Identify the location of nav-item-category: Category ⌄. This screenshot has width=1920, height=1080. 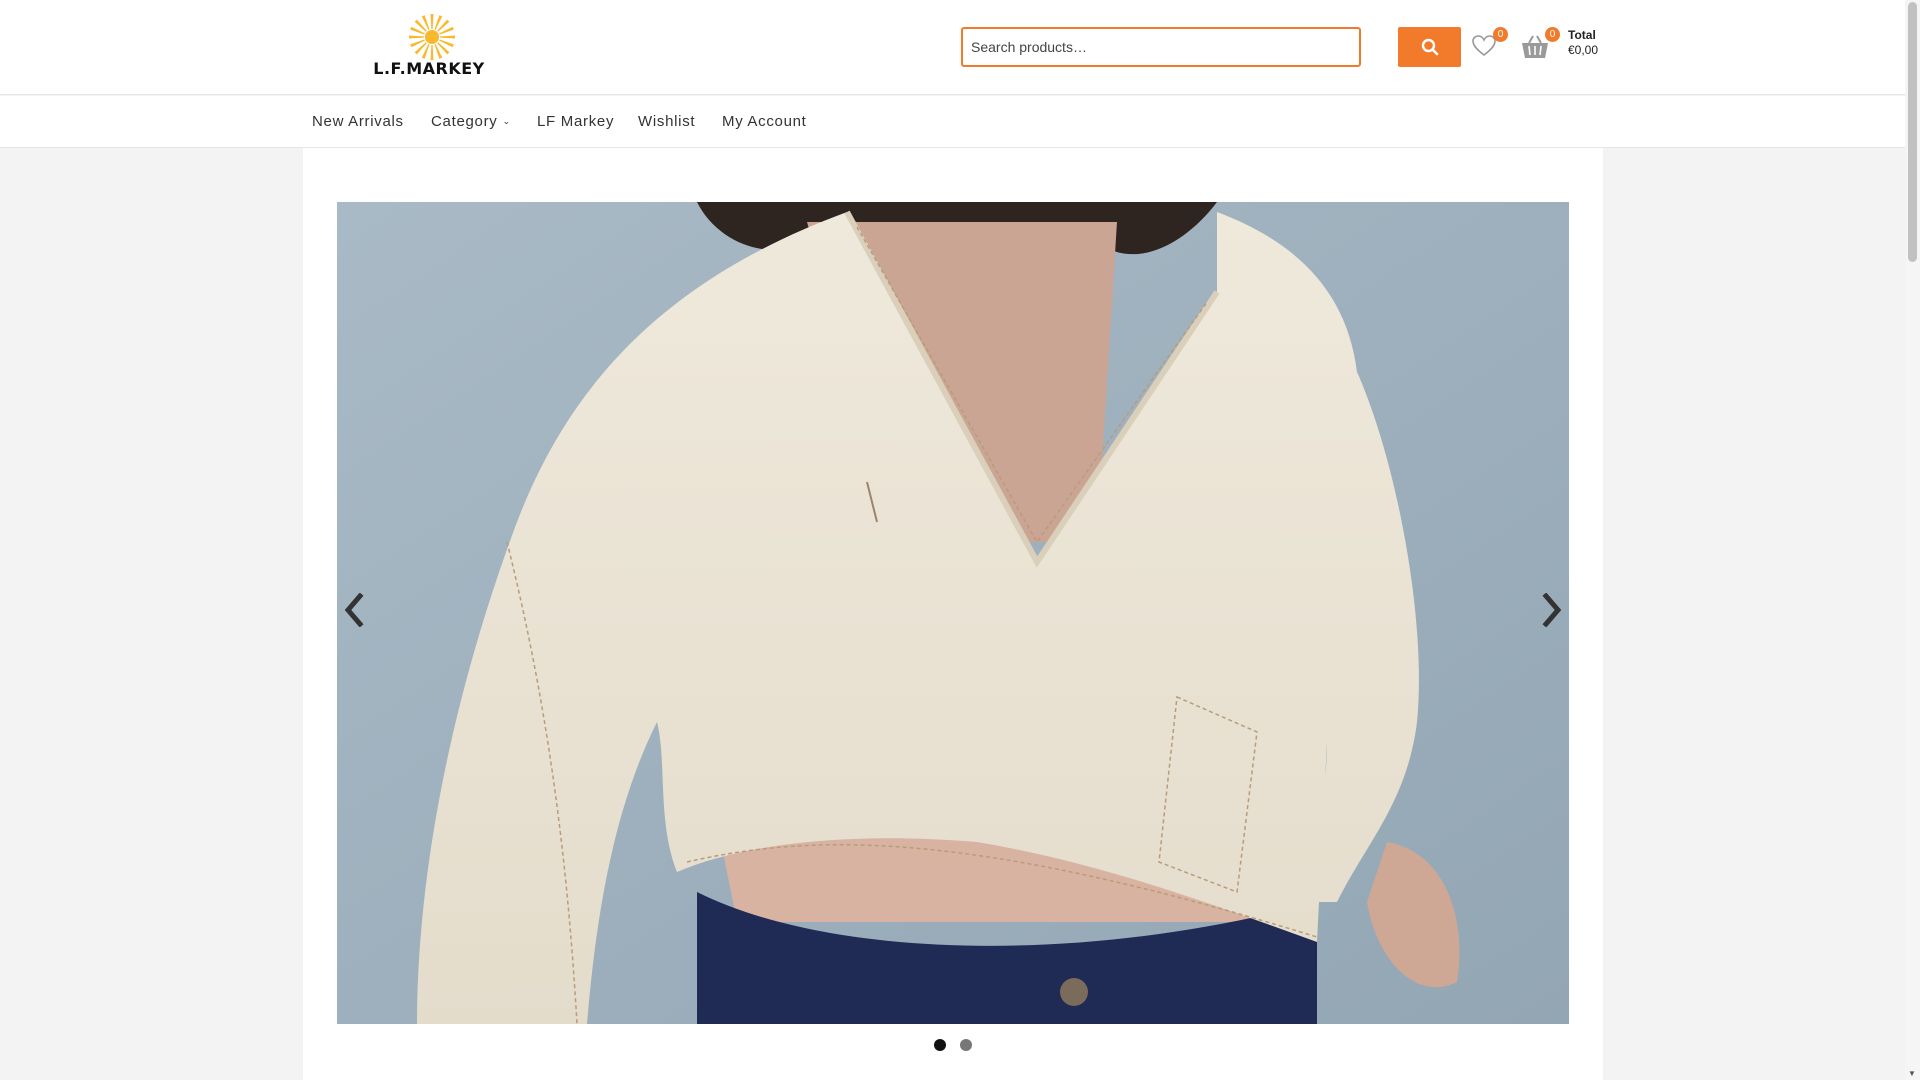
(471, 121).